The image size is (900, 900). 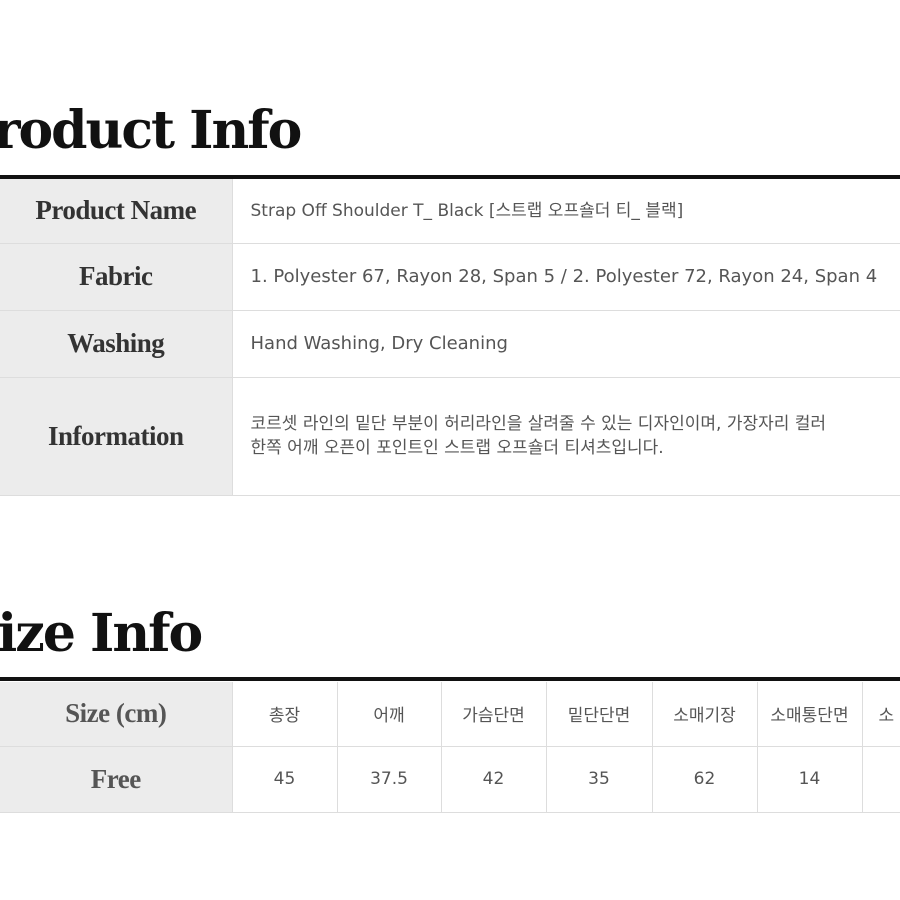 What do you see at coordinates (116, 344) in the screenshot?
I see `row-label: Washing` at bounding box center [116, 344].